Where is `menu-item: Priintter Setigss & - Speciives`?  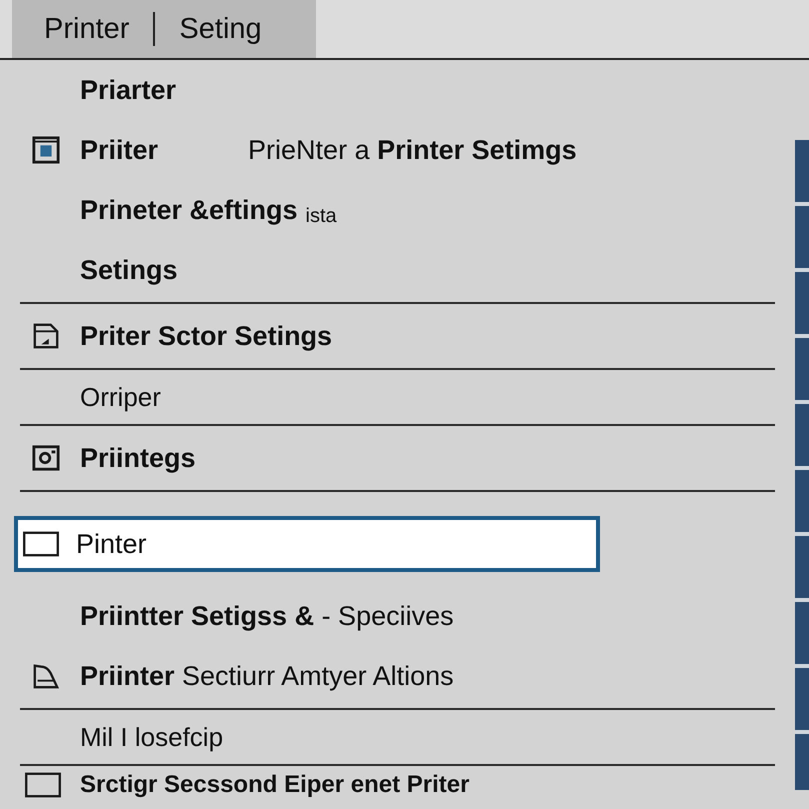 menu-item: Priintter Setigss & - Speciives is located at coordinates (397, 616).